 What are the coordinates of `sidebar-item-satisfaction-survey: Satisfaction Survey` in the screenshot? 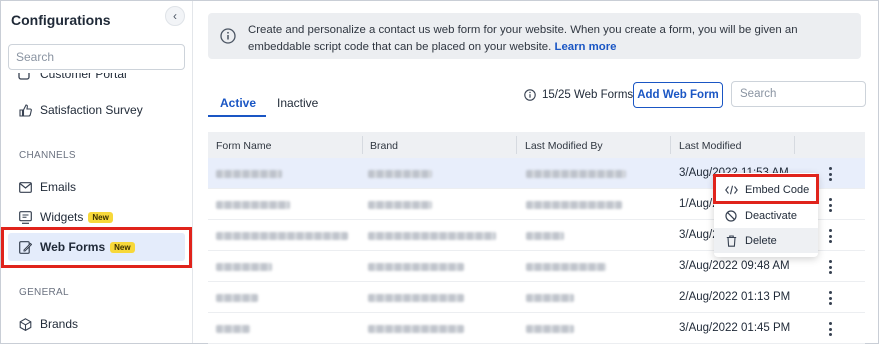 It's located at (96, 110).